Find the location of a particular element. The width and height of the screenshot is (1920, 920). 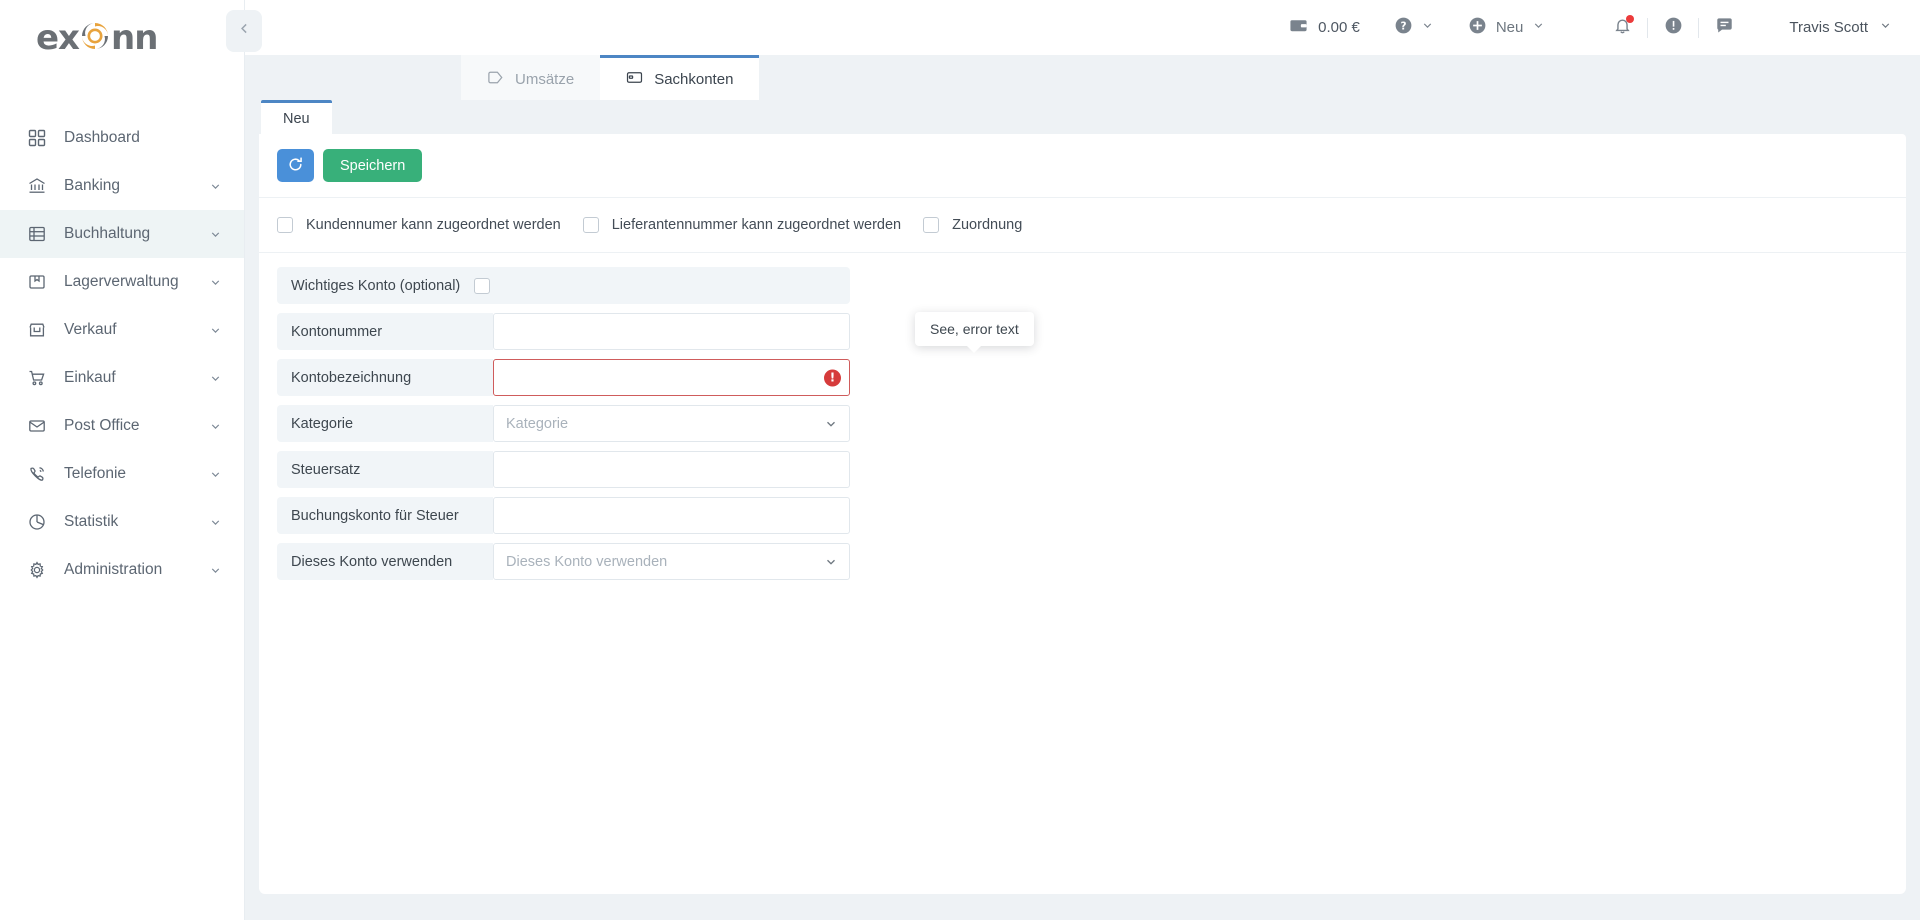

app-logo: ex nn is located at coordinates (97, 38).